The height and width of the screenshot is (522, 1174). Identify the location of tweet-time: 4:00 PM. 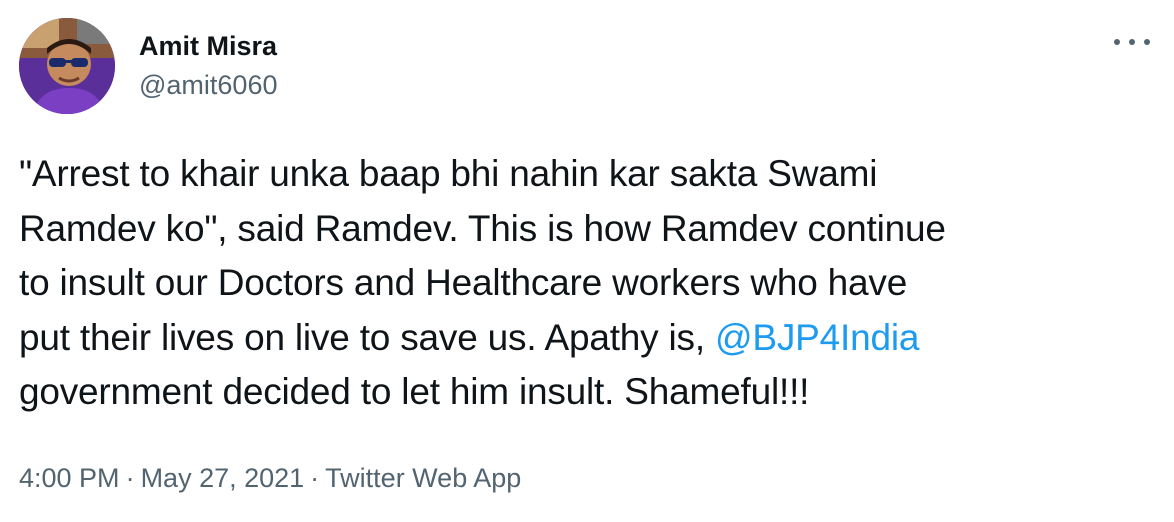
(69, 478).